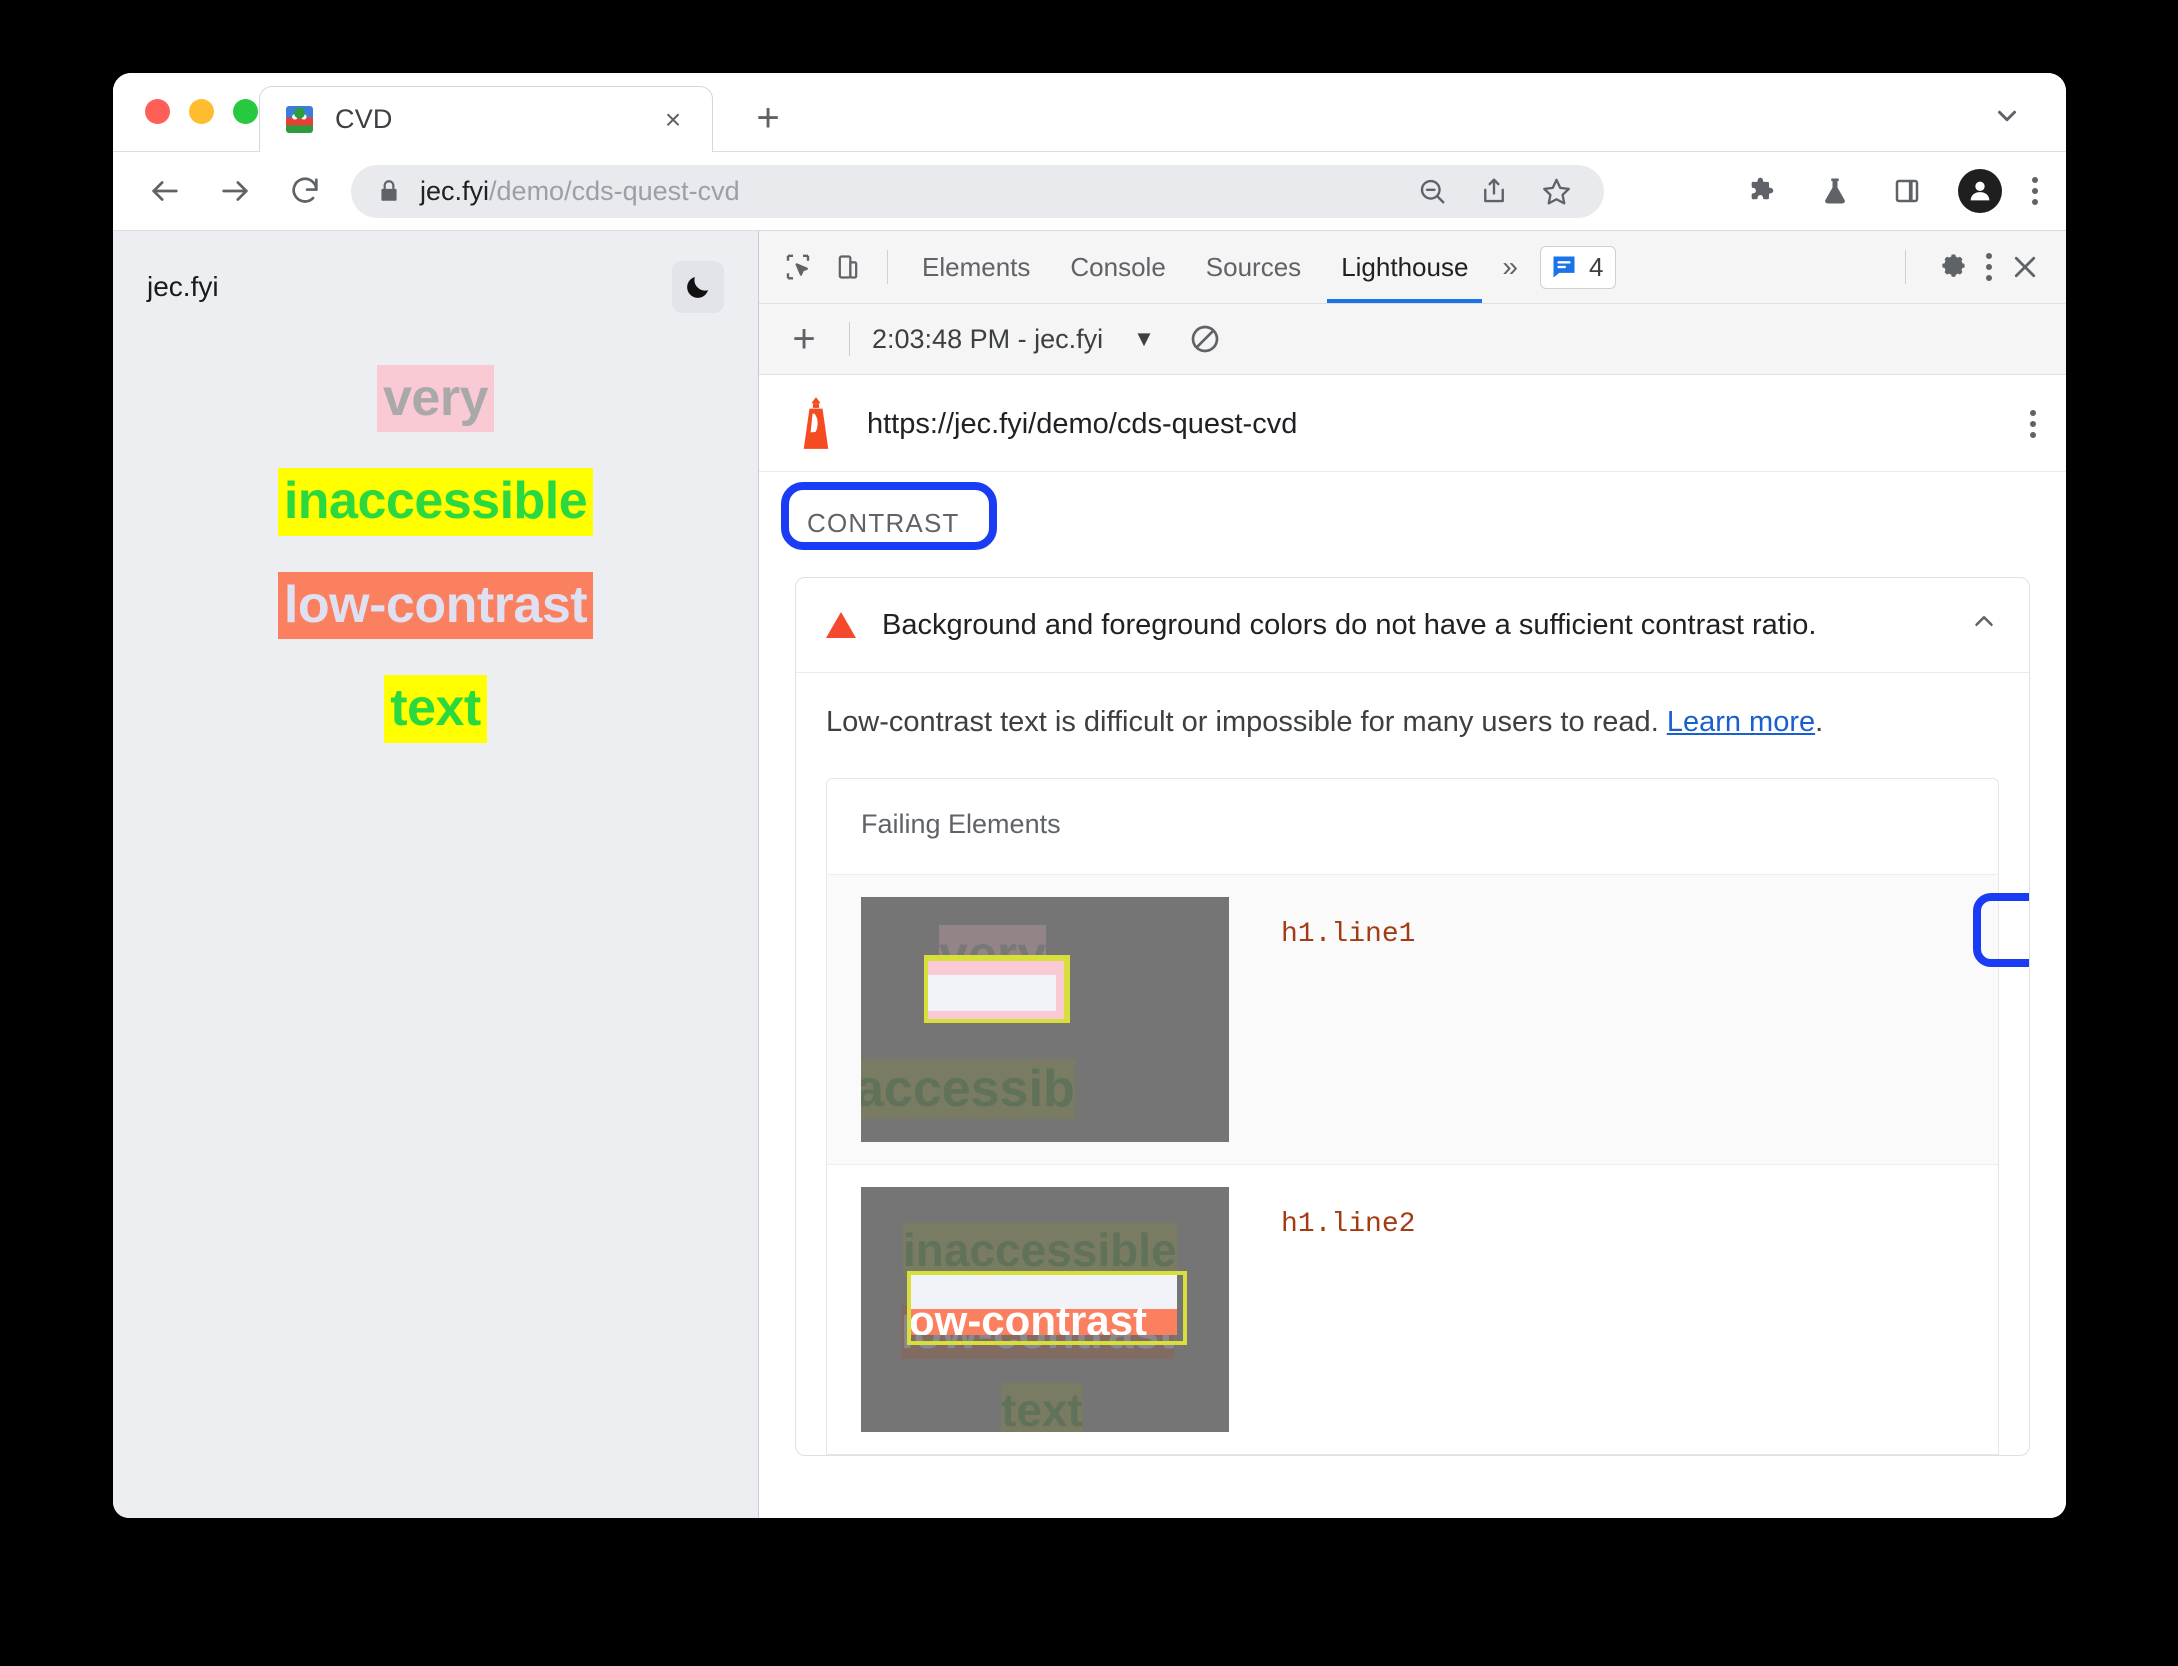 The image size is (2178, 1666). Describe the element at coordinates (1564, 267) in the screenshot. I see `issues-message-icon` at that location.